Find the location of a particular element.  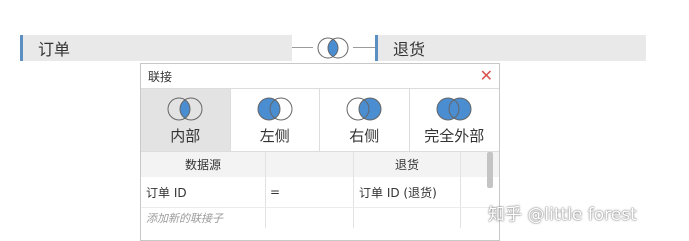

clause-operator: = is located at coordinates (310, 192).